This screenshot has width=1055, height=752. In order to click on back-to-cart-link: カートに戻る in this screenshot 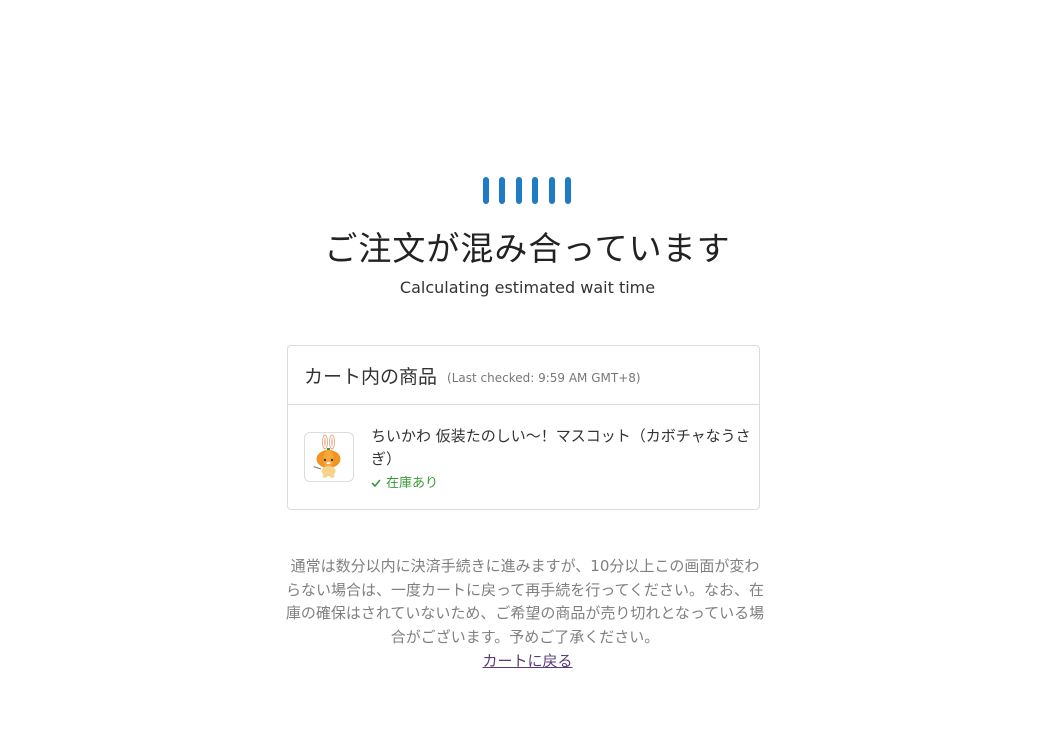, I will do `click(527, 661)`.